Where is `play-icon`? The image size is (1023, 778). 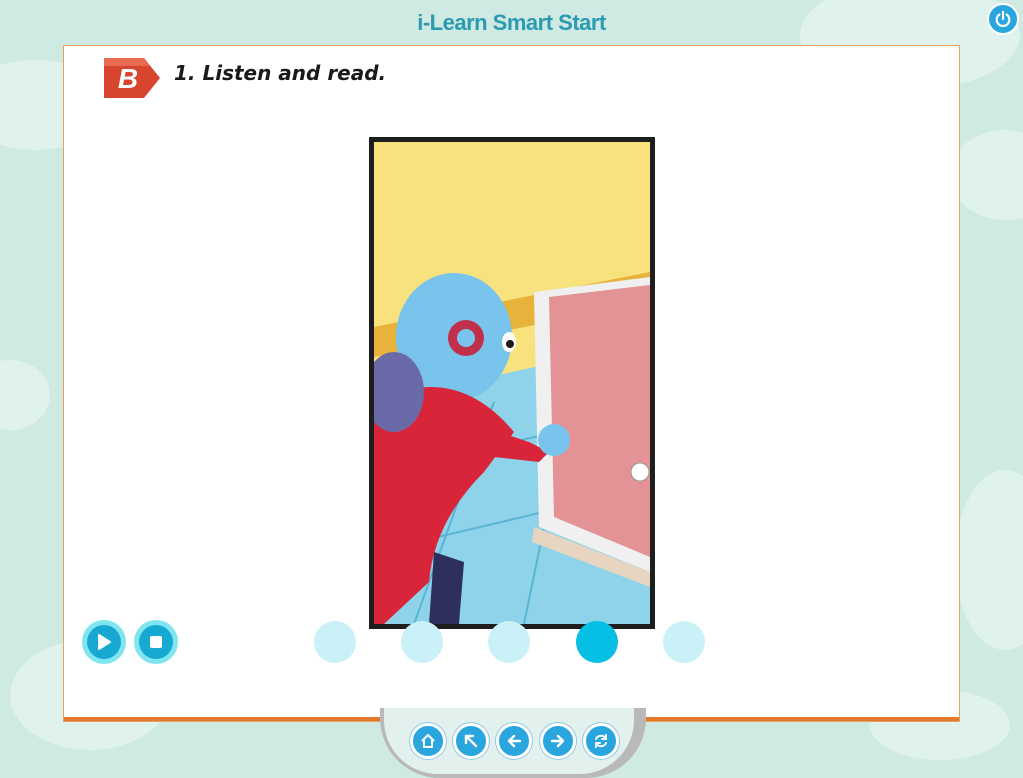
play-icon is located at coordinates (104, 642).